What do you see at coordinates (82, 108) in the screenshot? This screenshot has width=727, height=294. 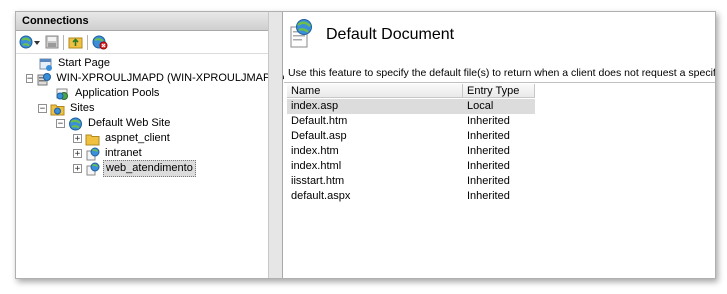 I see `tree-item-label: Sites` at bounding box center [82, 108].